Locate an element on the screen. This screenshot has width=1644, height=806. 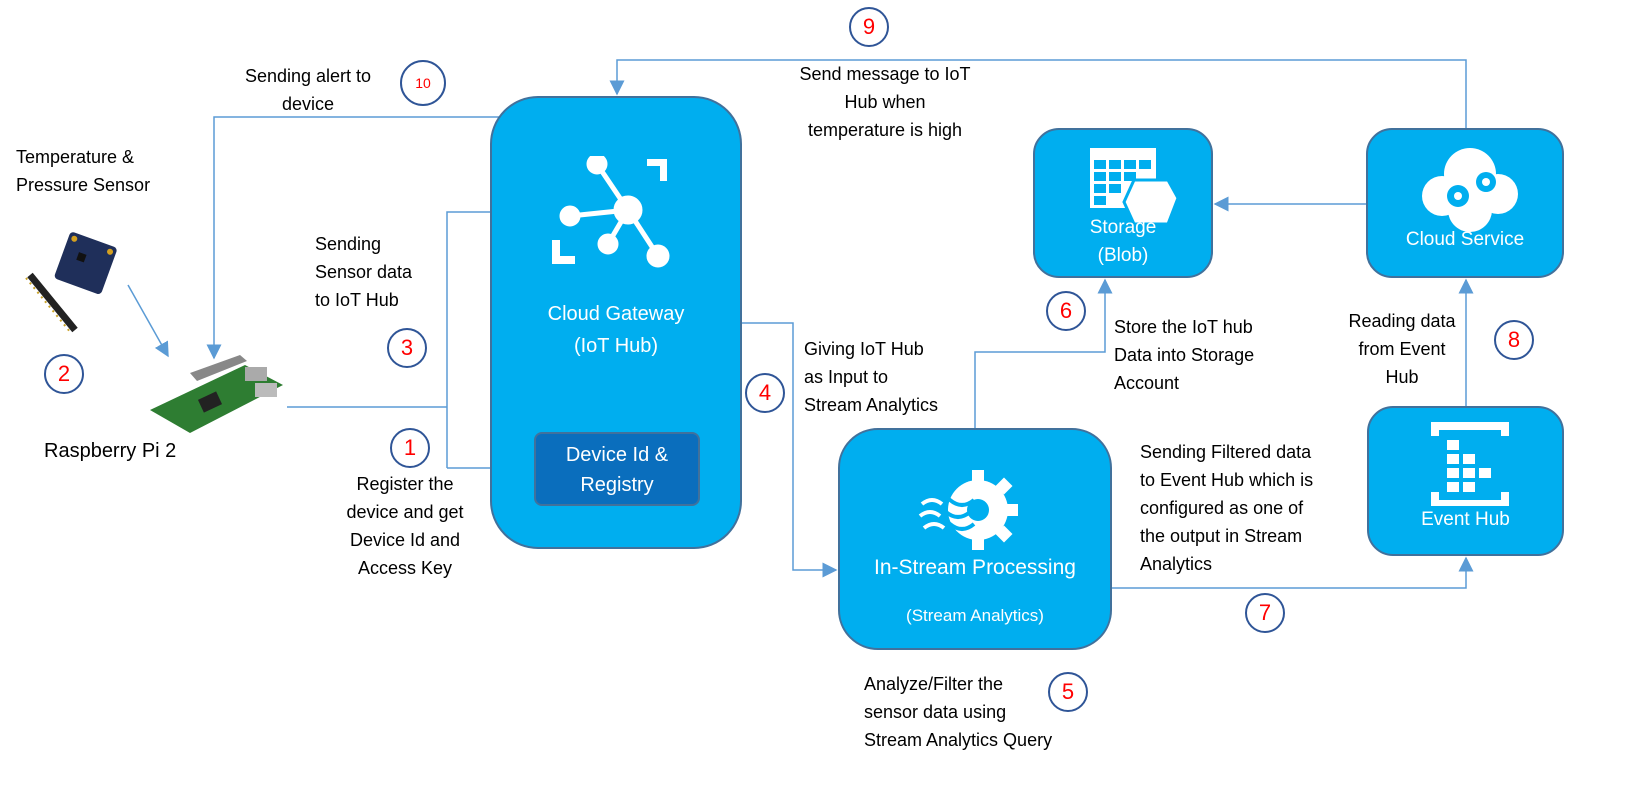
stream-analytics-node: In-Stream Processing (Stream Analytics) is located at coordinates (975, 539).